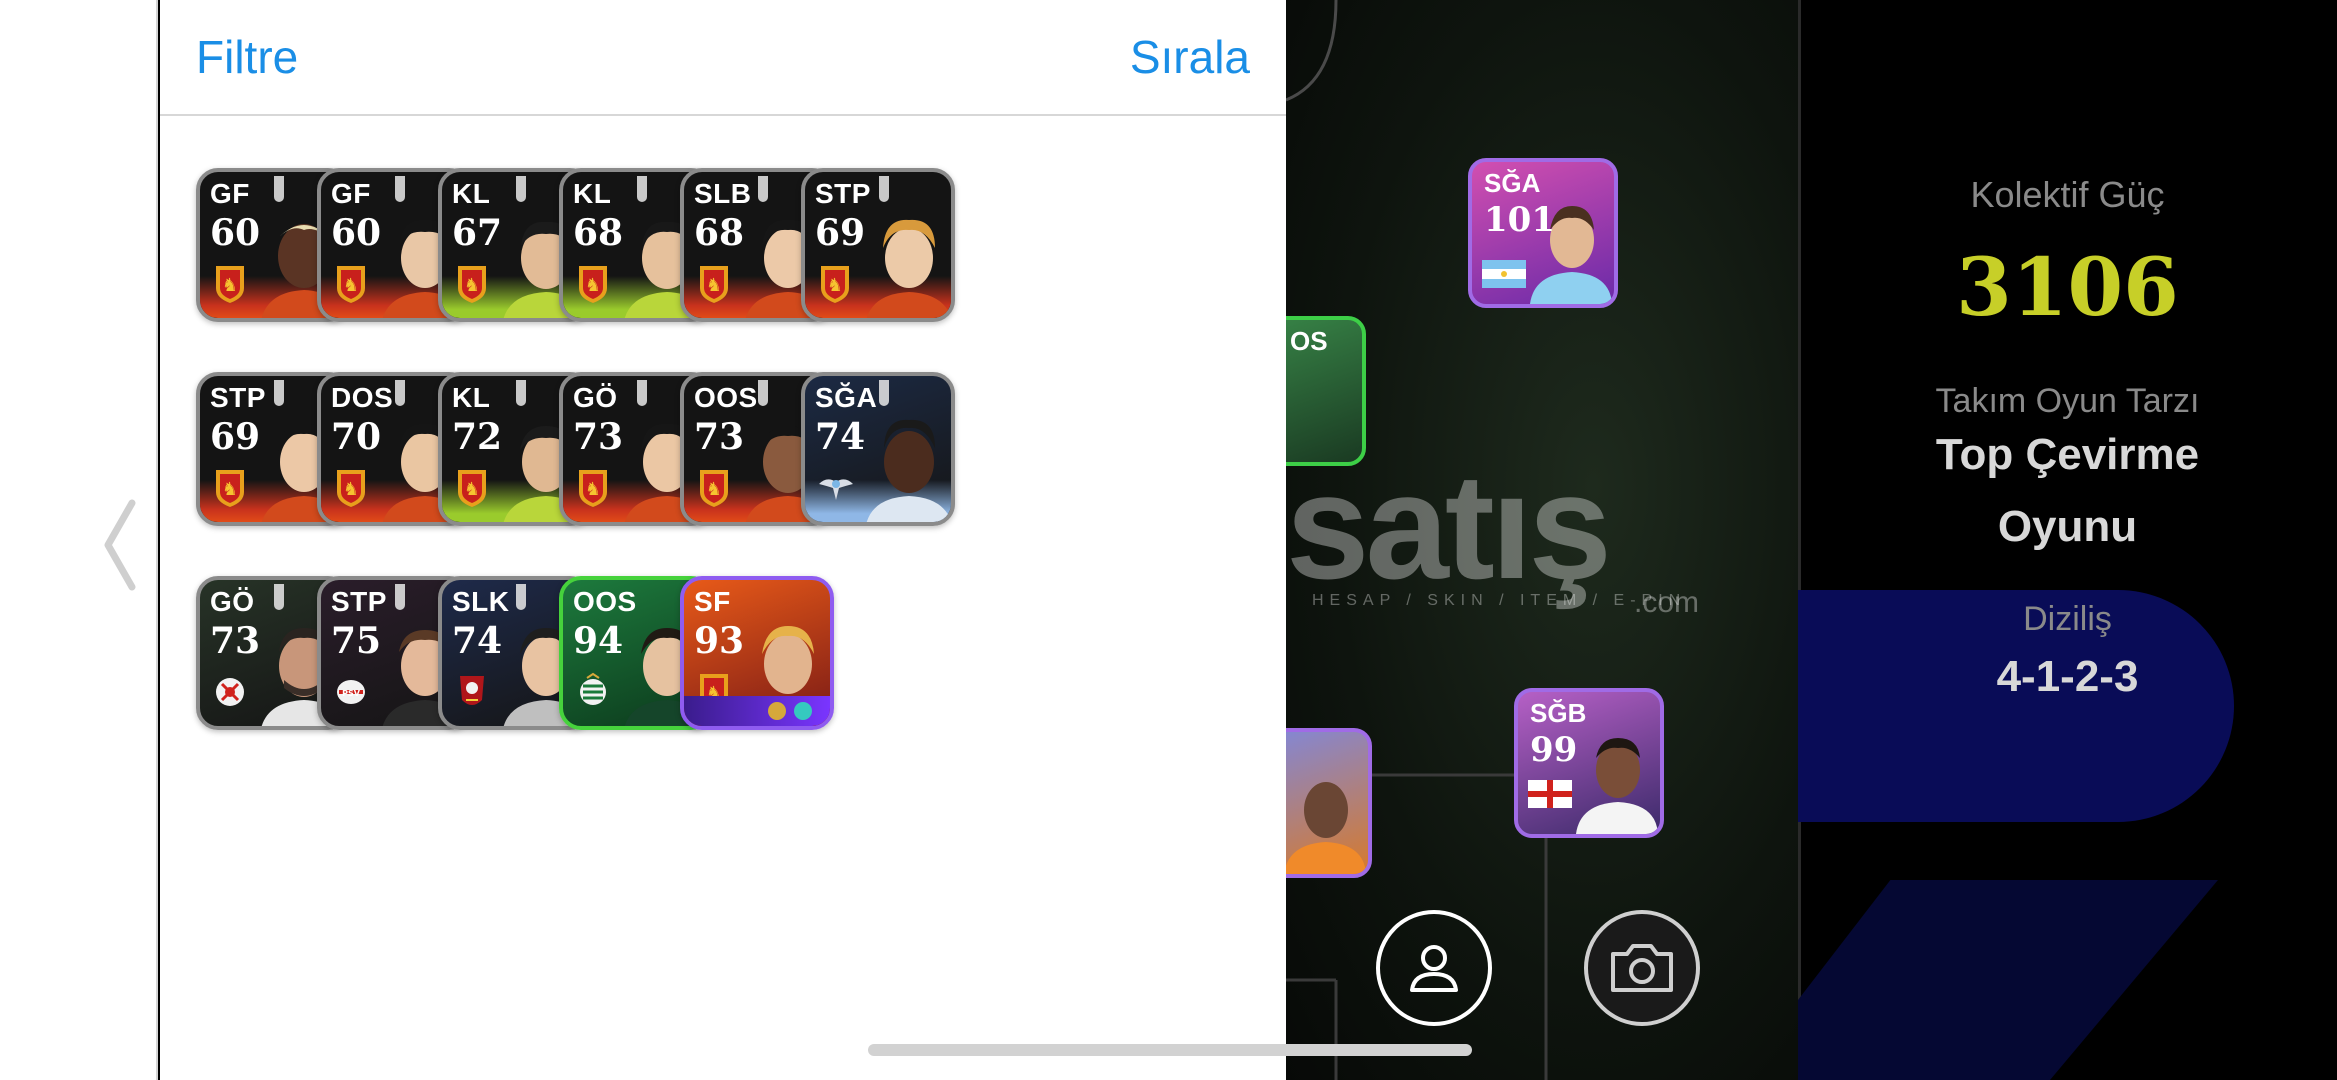 This screenshot has width=2337, height=1080. What do you see at coordinates (2067, 526) in the screenshot?
I see `team-playstyle-value-line2: Oyunu` at bounding box center [2067, 526].